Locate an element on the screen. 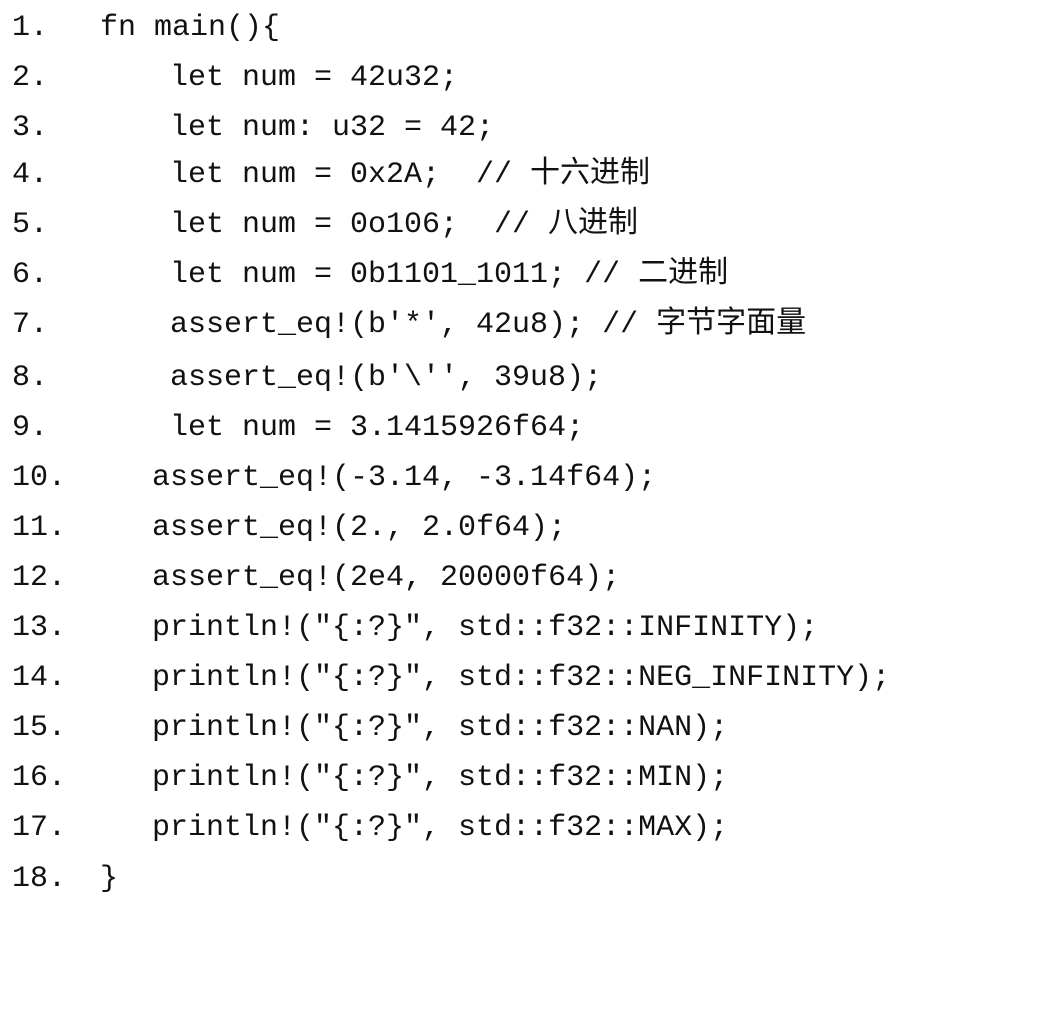 The image size is (1044, 1033). code-line: 3. let num: u32 = 42; is located at coordinates (247, 128).